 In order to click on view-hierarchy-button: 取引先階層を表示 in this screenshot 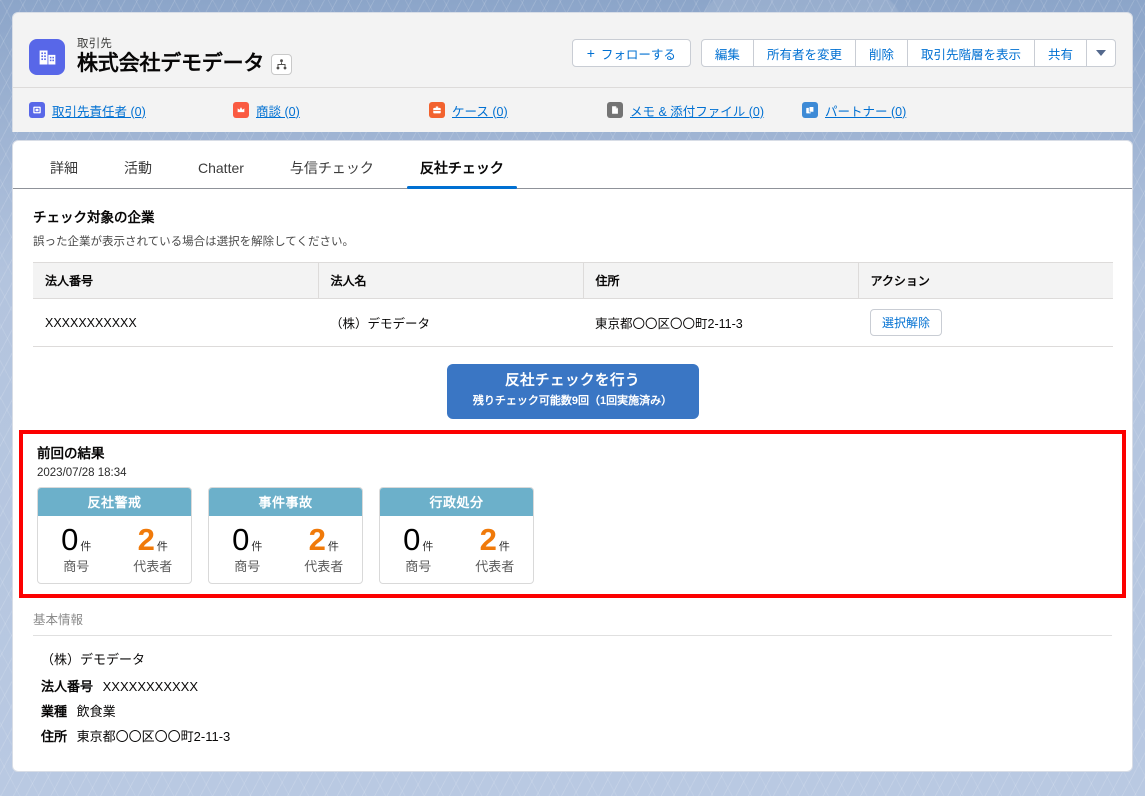, I will do `click(971, 53)`.